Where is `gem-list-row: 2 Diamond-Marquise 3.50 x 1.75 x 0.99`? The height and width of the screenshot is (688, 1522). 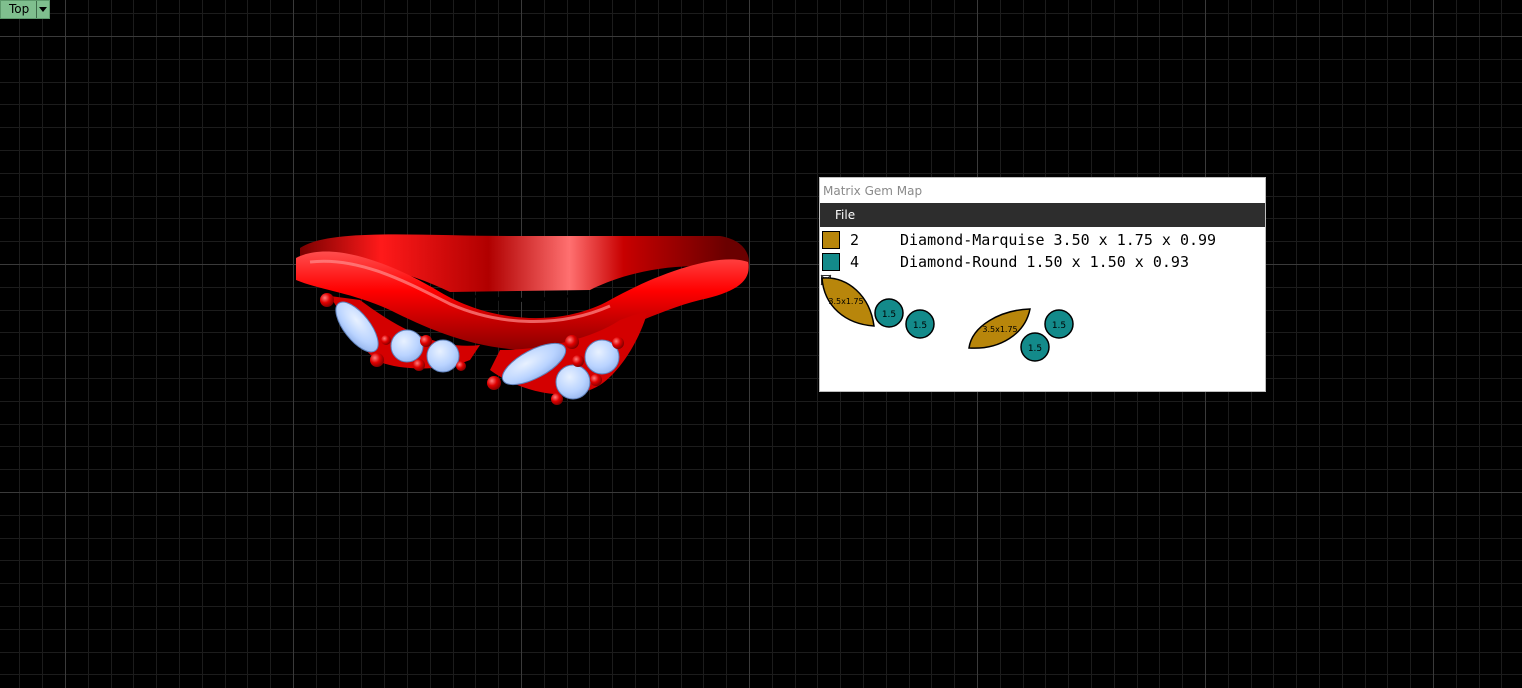 gem-list-row: 2 Diamond-Marquise 3.50 x 1.75 x 0.99 is located at coordinates (1042, 240).